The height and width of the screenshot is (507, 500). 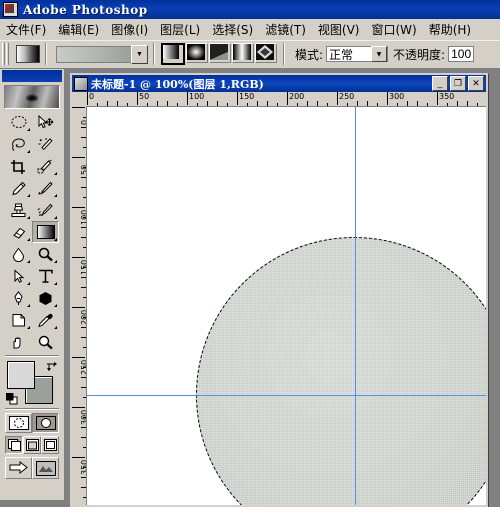 I want to click on jump-button-group, so click(x=32, y=468).